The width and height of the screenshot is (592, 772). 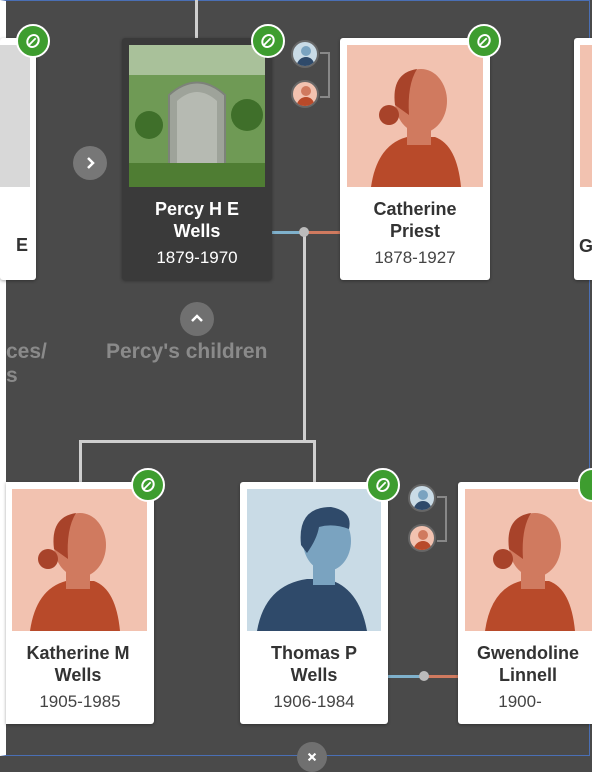 I want to click on person-card-percy: Percy H E Wells 1879-1970, so click(x=197, y=159).